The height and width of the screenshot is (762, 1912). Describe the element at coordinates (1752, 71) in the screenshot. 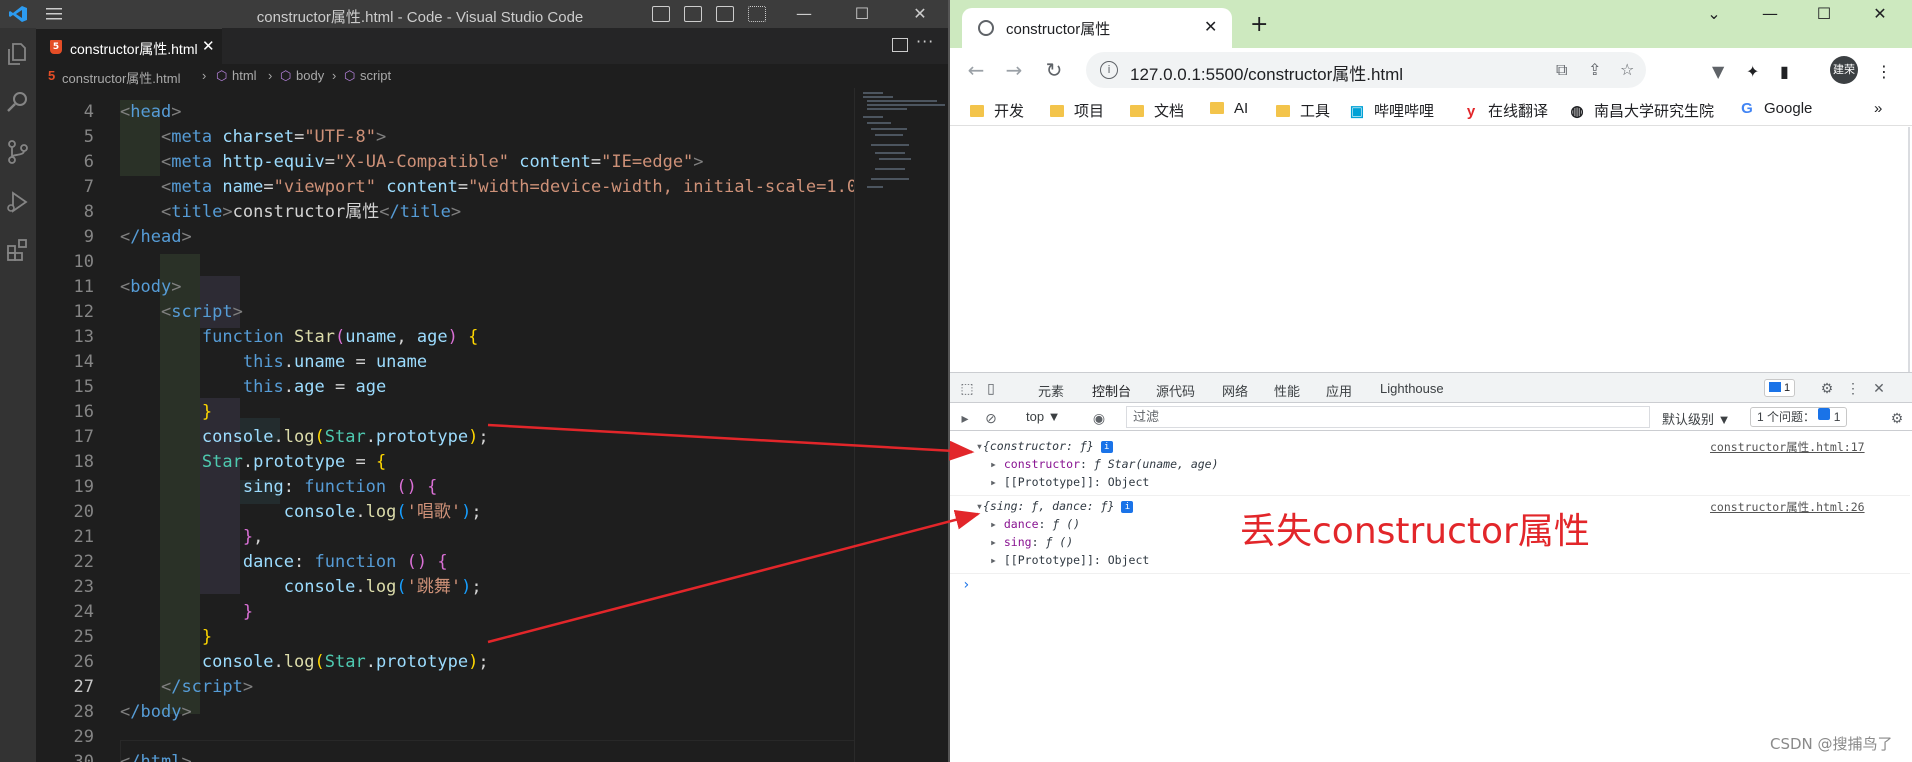

I see `extensions-icon: ✦` at that location.